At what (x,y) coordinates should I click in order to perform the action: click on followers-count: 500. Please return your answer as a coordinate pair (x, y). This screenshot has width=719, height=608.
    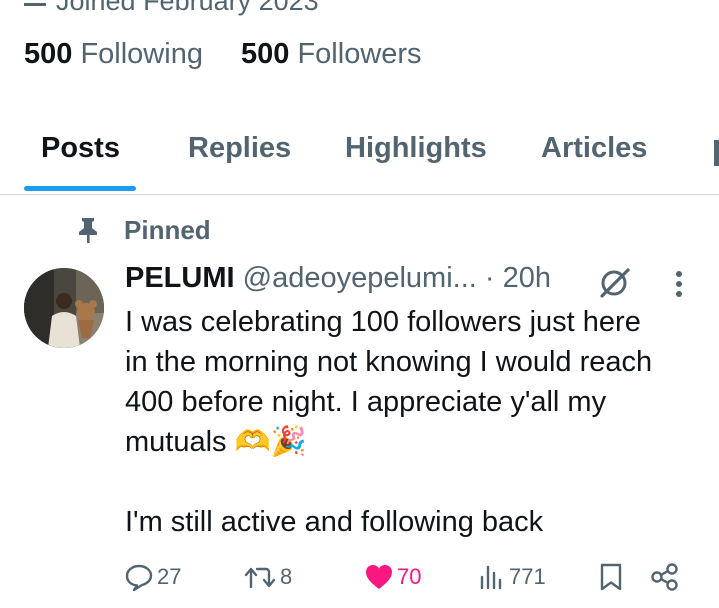
    Looking at the image, I should click on (265, 54).